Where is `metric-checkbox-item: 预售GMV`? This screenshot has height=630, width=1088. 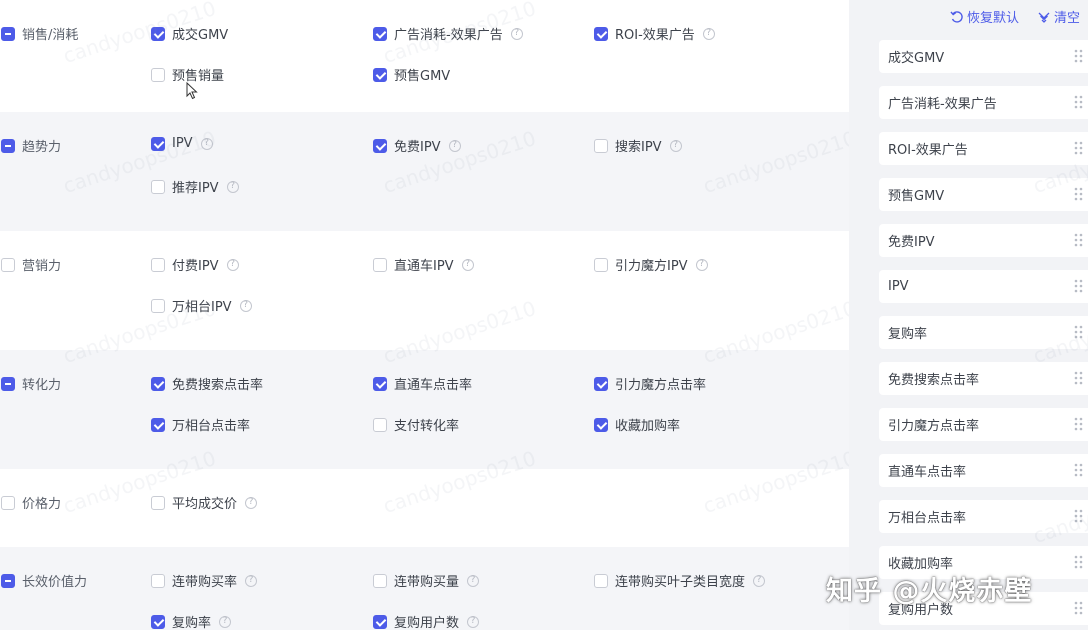
metric-checkbox-item: 预售GMV is located at coordinates (411, 74).